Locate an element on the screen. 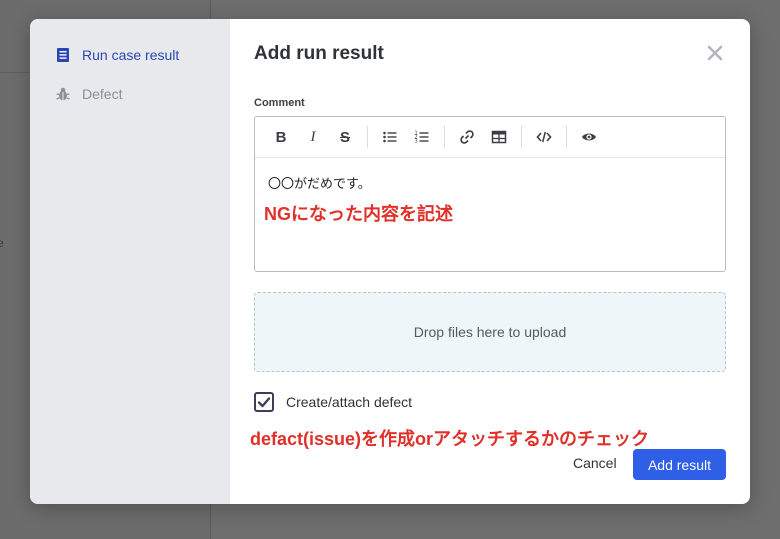  link-icon is located at coordinates (467, 137).